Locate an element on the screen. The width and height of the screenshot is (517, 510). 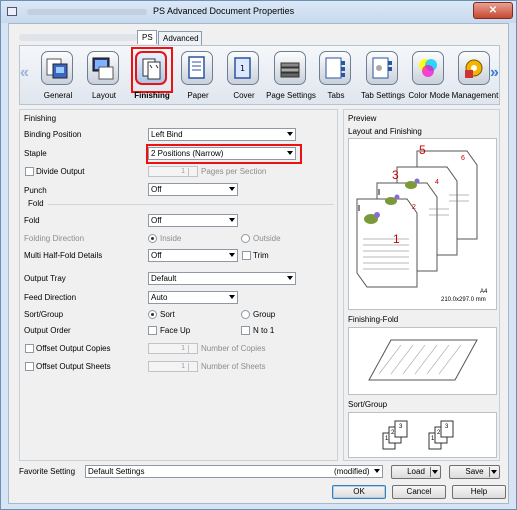
modified-status: (modified) is located at coordinates (352, 471).